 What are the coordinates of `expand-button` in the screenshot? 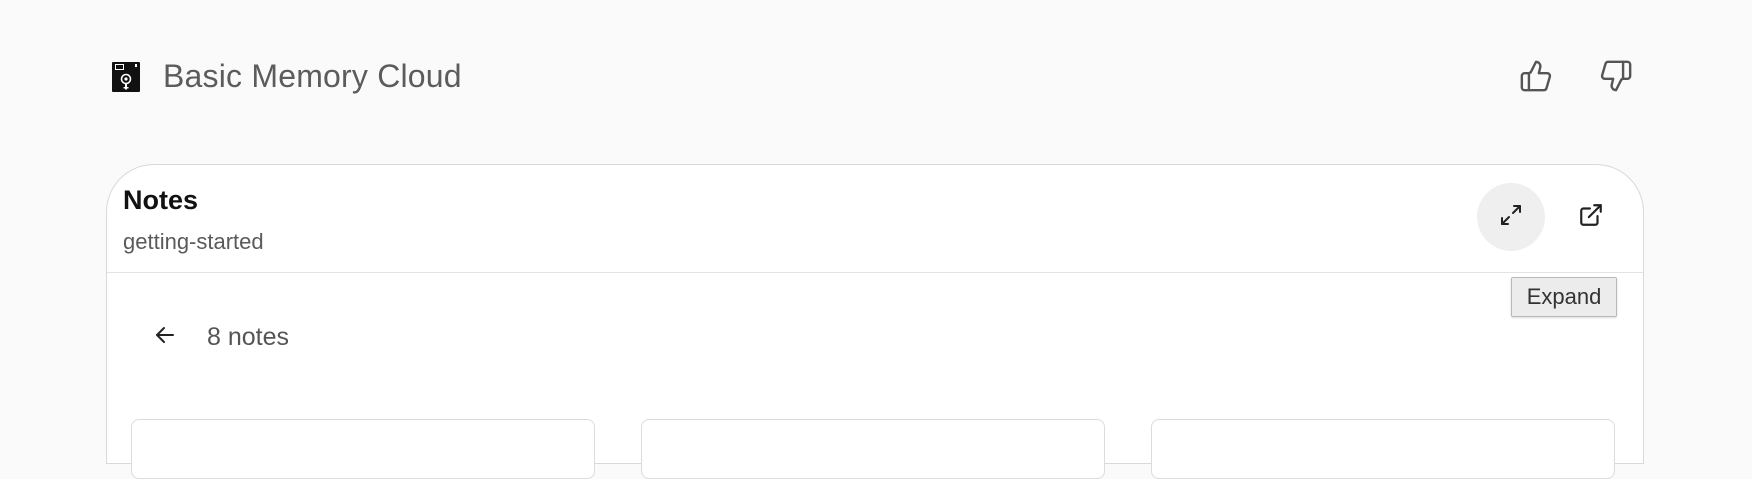 It's located at (1511, 217).